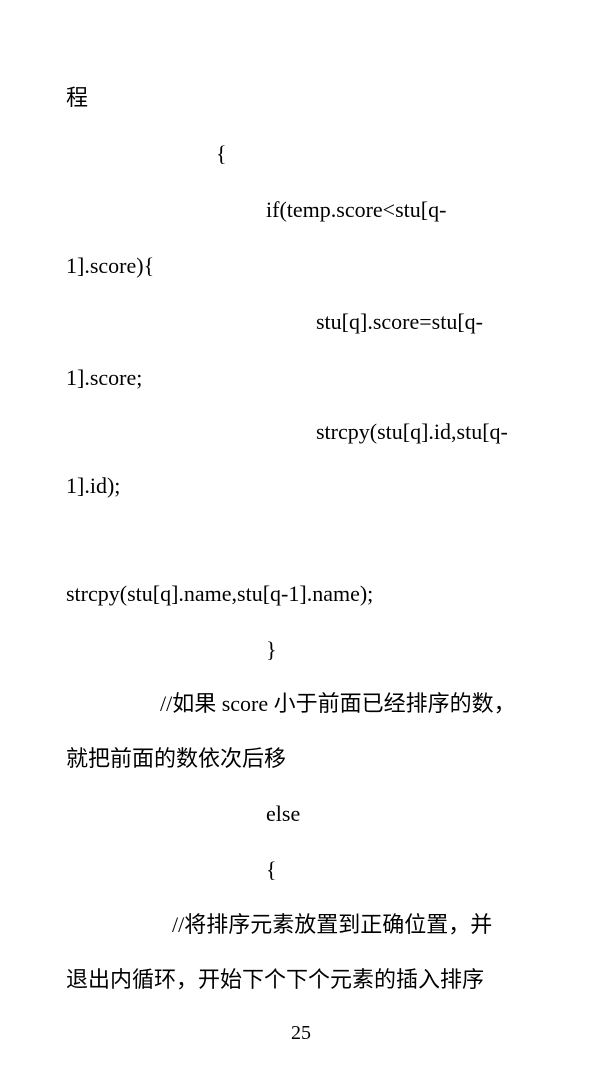 Image resolution: width=602 pixels, height=1071 pixels. I want to click on text-line-5: stu[q].score=stu[q-, so click(399, 321).